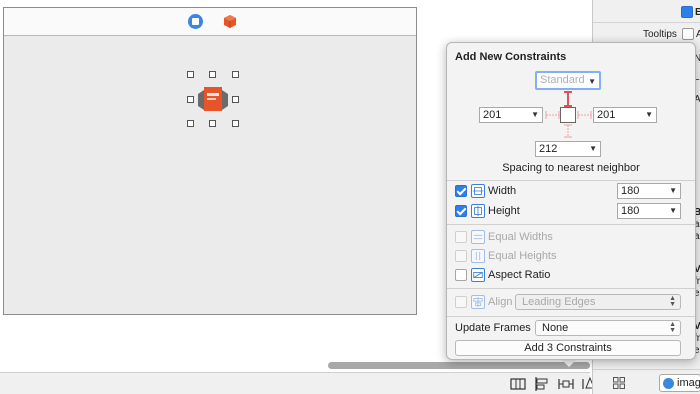 The width and height of the screenshot is (700, 394). What do you see at coordinates (548, 149) in the screenshot?
I see `bottom-spacing-value: 212` at bounding box center [548, 149].